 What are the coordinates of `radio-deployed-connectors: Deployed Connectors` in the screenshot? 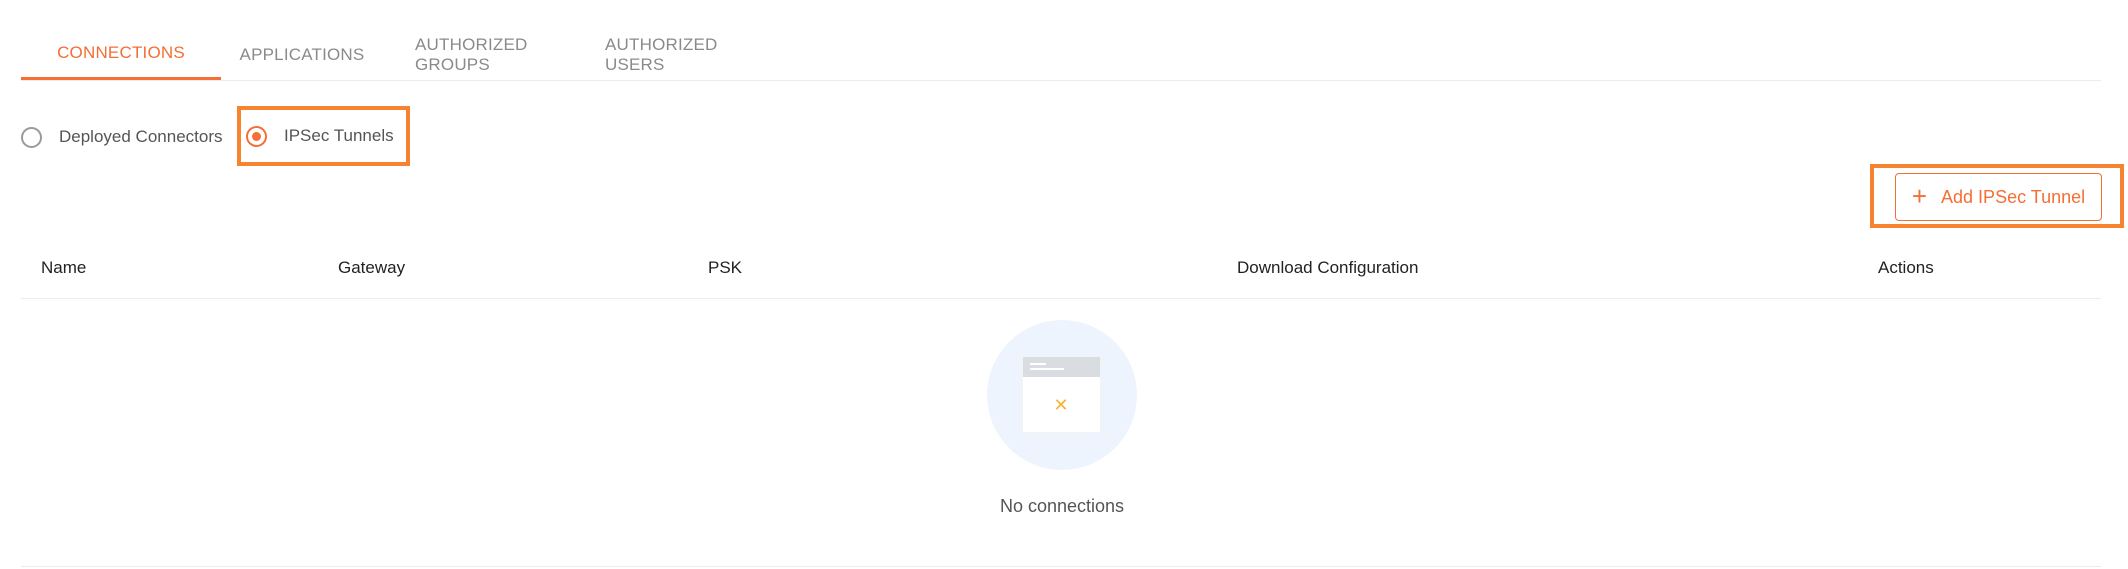 It's located at (128, 137).